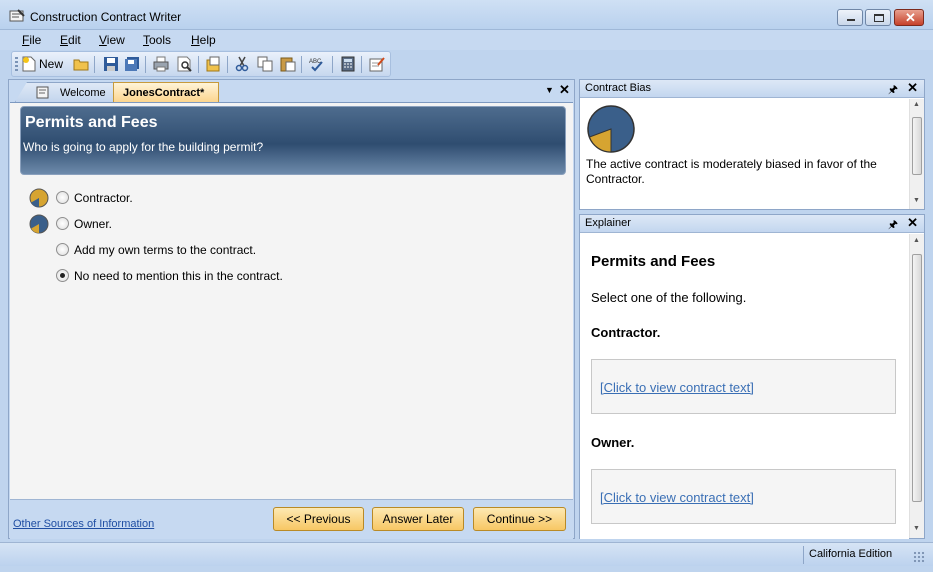 The height and width of the screenshot is (572, 933). I want to click on explainer-heading: Permits and Fees, so click(653, 261).